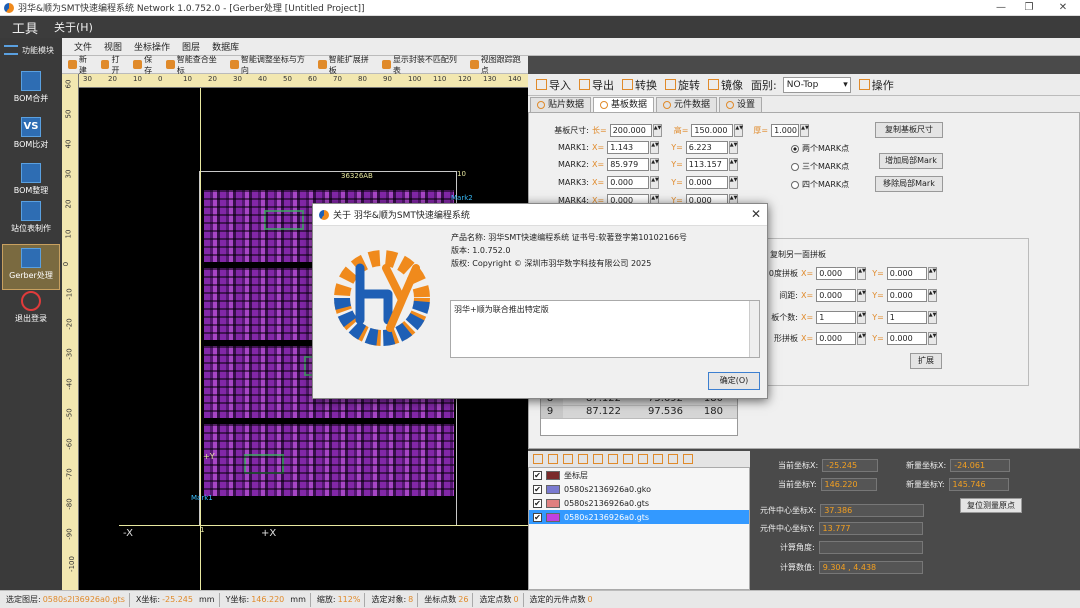 This screenshot has height=608, width=1080. What do you see at coordinates (152, 46) in the screenshot?
I see `menu-coord-ops: 坐标操作` at bounding box center [152, 46].